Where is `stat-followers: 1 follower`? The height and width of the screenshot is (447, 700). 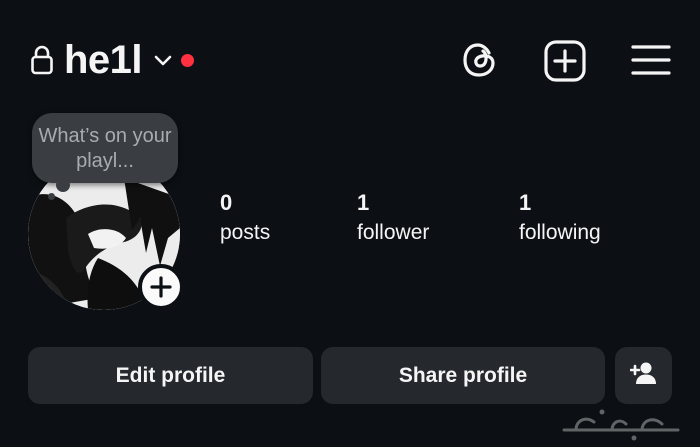
stat-followers: 1 follower is located at coordinates (393, 219).